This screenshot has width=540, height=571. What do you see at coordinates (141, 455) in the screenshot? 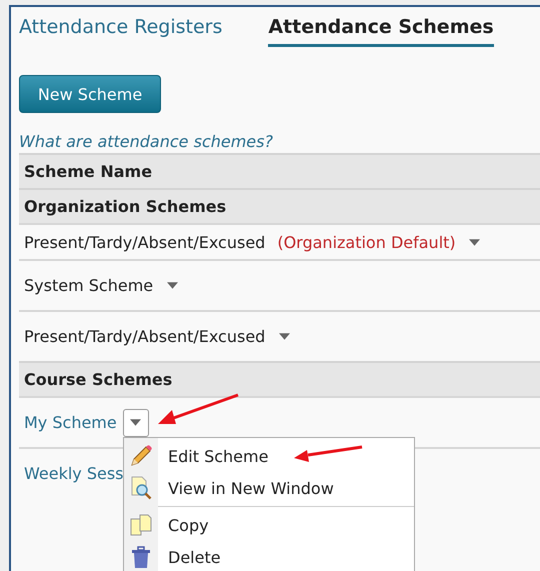
I see `pencil-icon` at bounding box center [141, 455].